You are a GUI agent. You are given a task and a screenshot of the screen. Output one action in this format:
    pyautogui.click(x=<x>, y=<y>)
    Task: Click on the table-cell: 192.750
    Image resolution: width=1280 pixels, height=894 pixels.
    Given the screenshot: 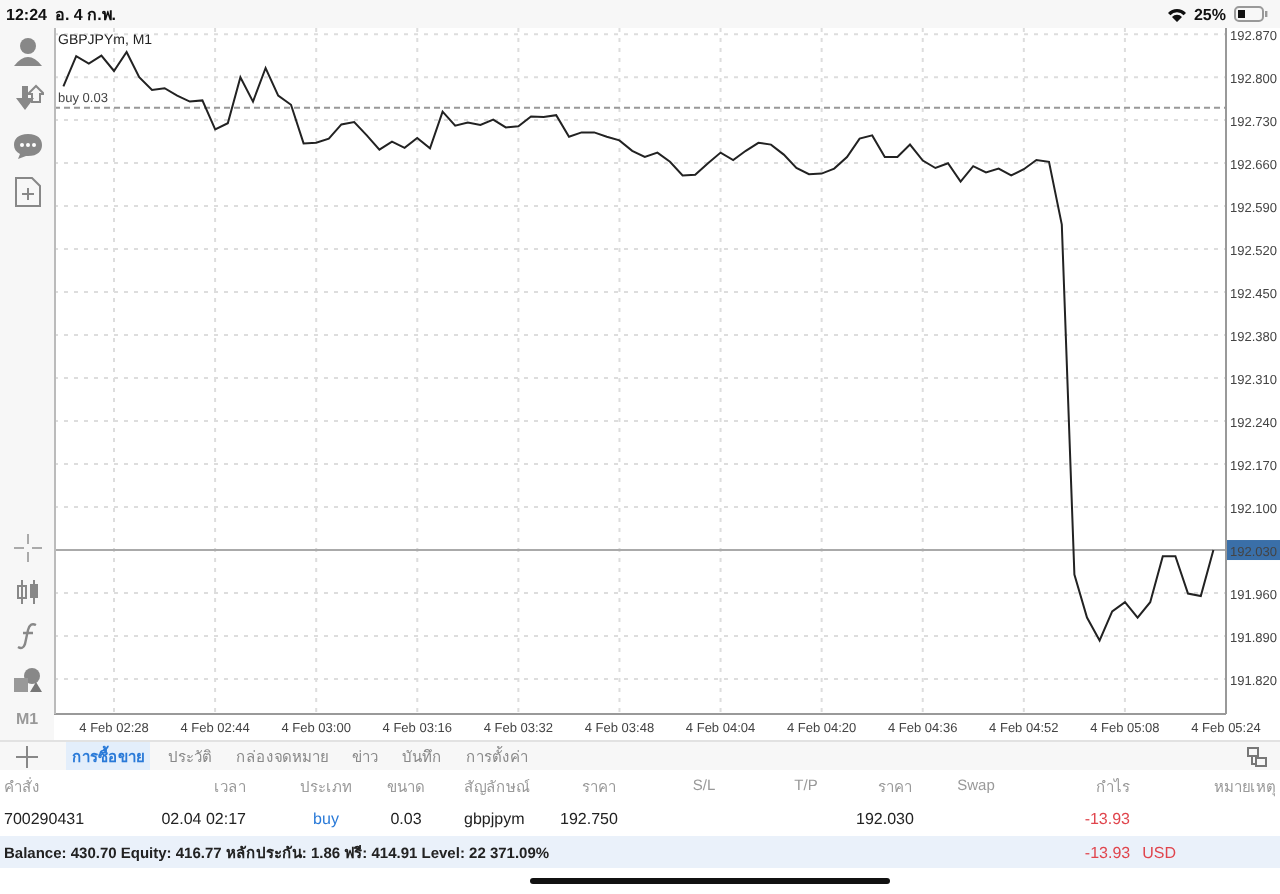 What is the action you would take?
    pyautogui.click(x=589, y=818)
    